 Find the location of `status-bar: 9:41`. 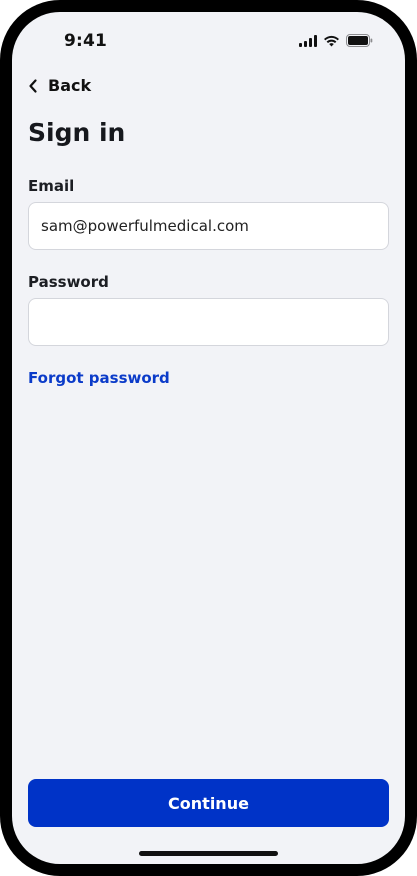

status-bar: 9:41 is located at coordinates (208, 40).